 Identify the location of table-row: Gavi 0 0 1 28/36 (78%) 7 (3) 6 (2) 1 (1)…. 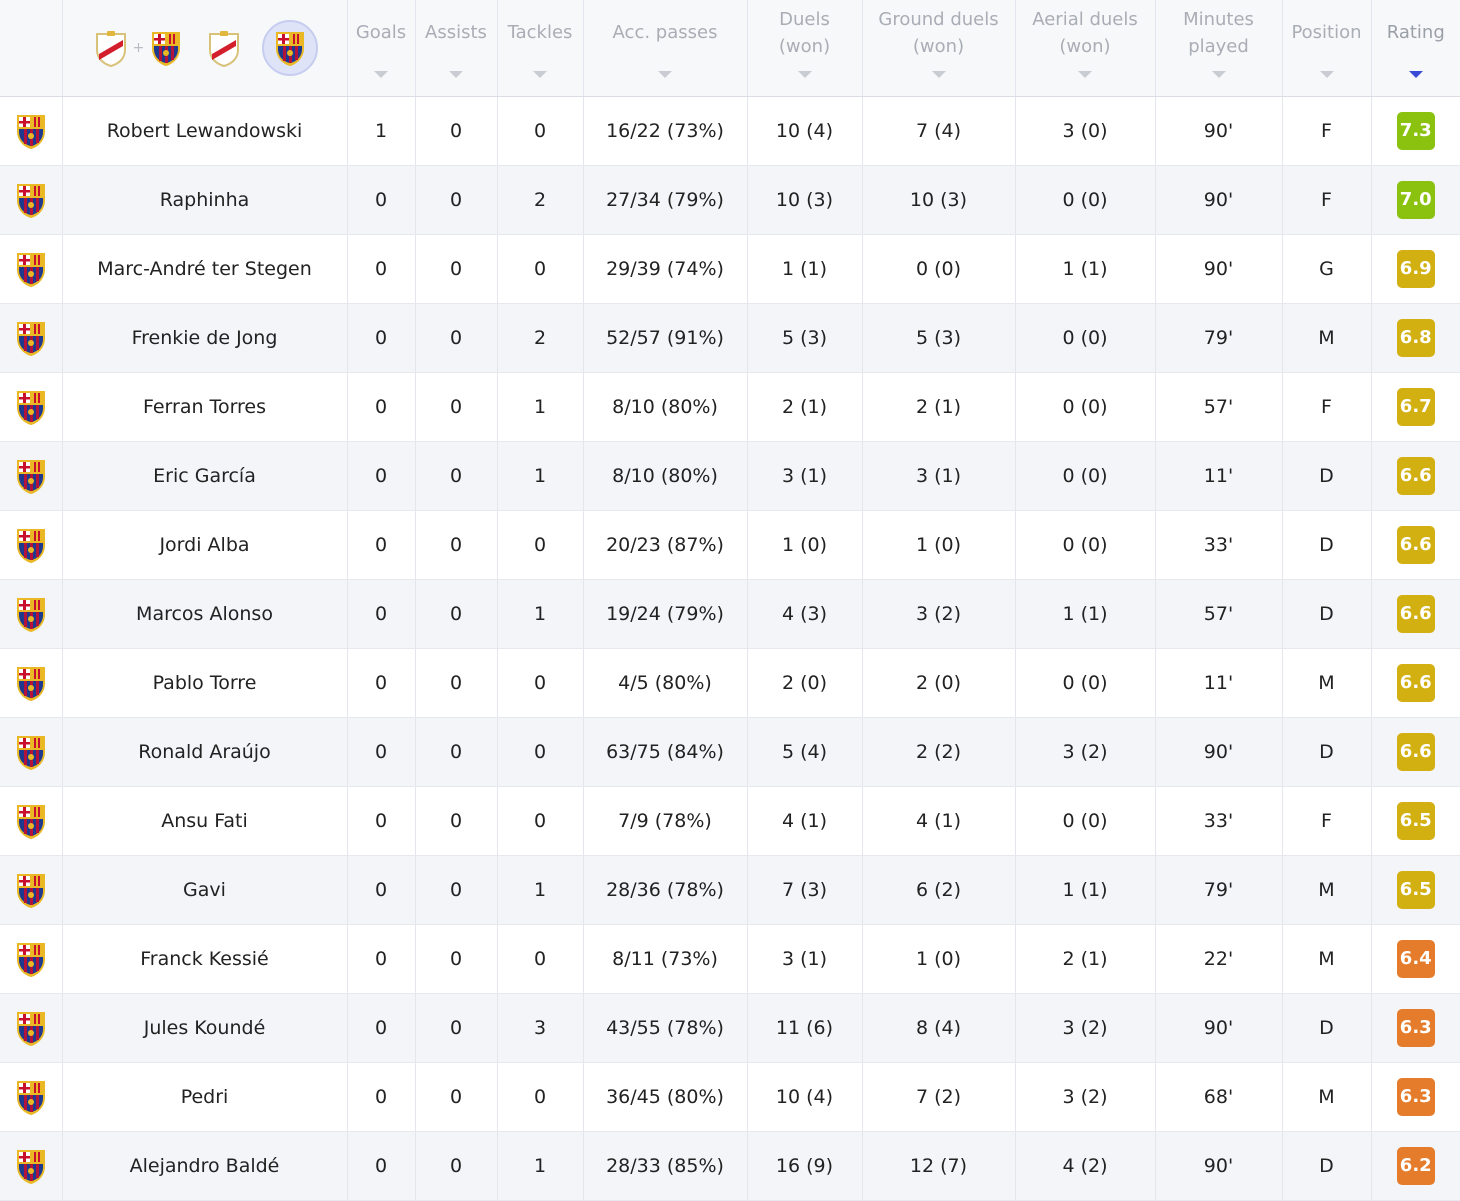
(730, 890).